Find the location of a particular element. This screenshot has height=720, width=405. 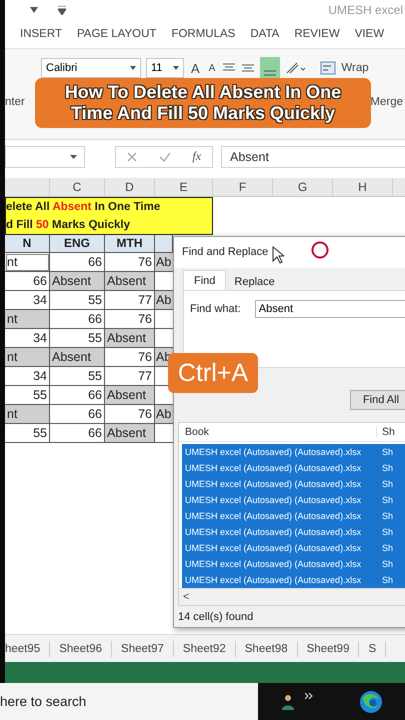

formula-field: Absent is located at coordinates (313, 157).